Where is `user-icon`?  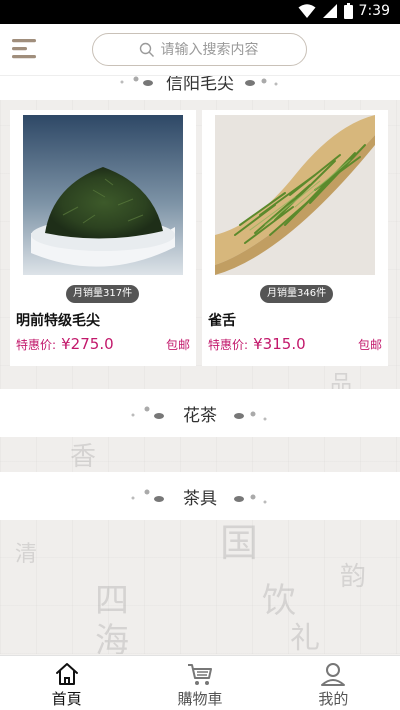 user-icon is located at coordinates (333, 674).